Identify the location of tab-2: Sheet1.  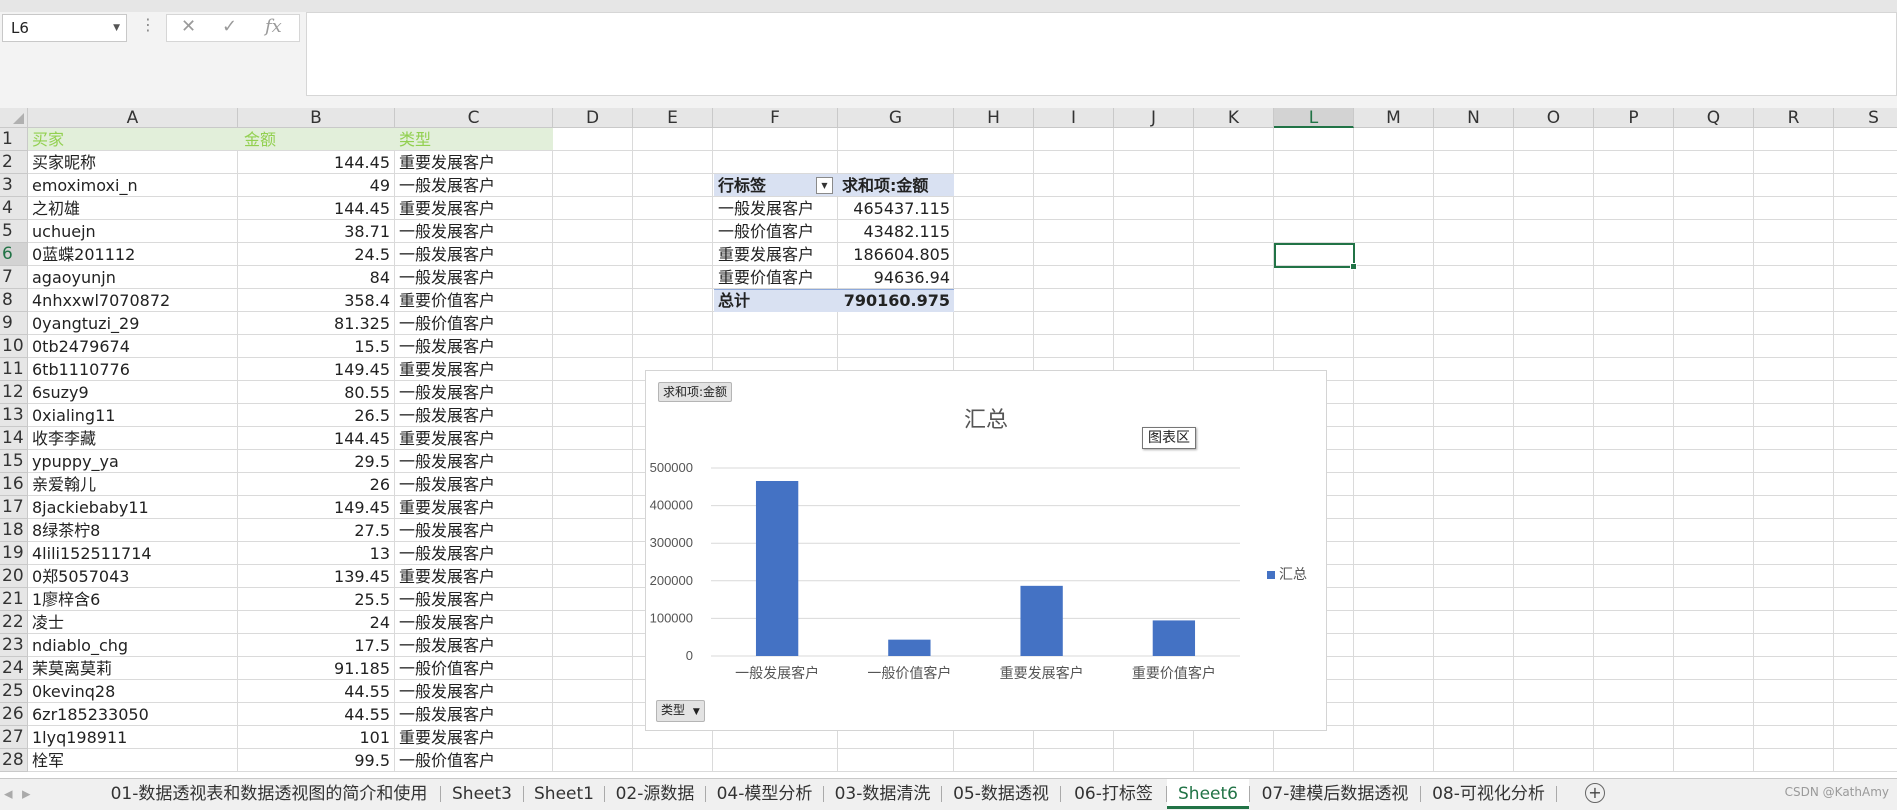
(564, 794).